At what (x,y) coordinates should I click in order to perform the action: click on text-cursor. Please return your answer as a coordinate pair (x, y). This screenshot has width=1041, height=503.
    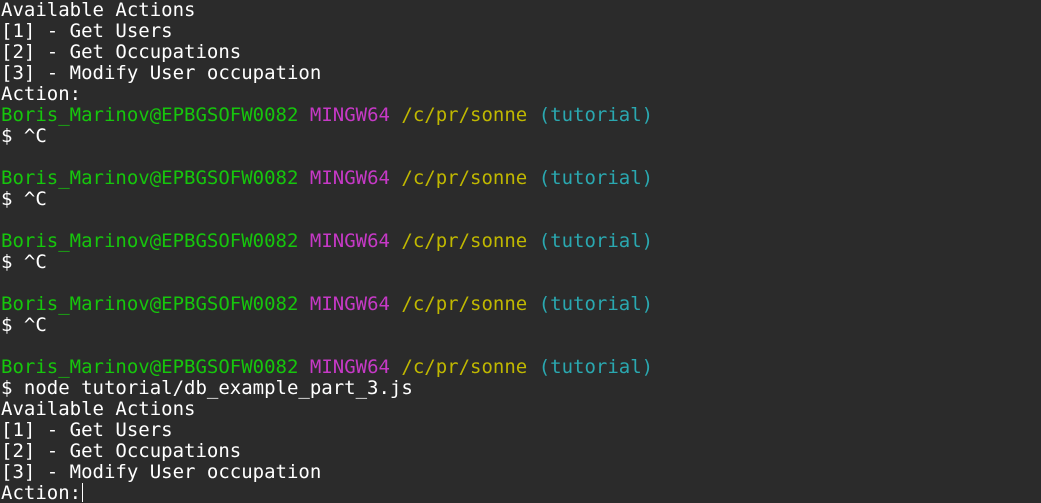
    Looking at the image, I should click on (83, 492).